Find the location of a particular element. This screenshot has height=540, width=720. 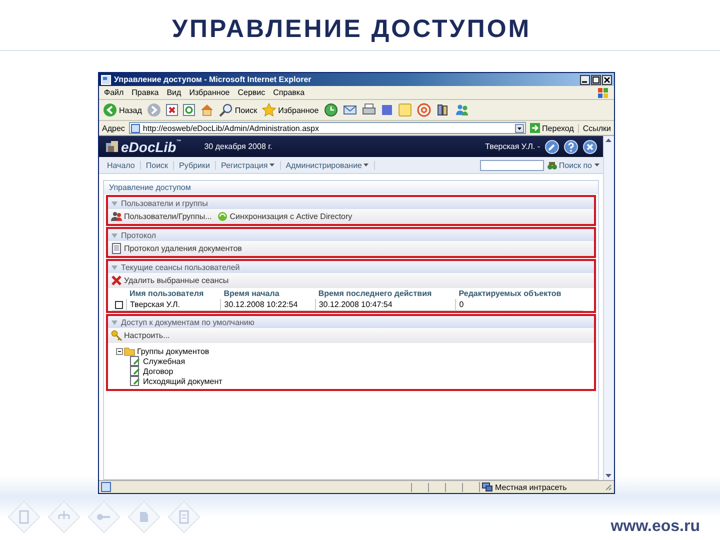

section-header: Пользователи и группы is located at coordinates (351, 203).